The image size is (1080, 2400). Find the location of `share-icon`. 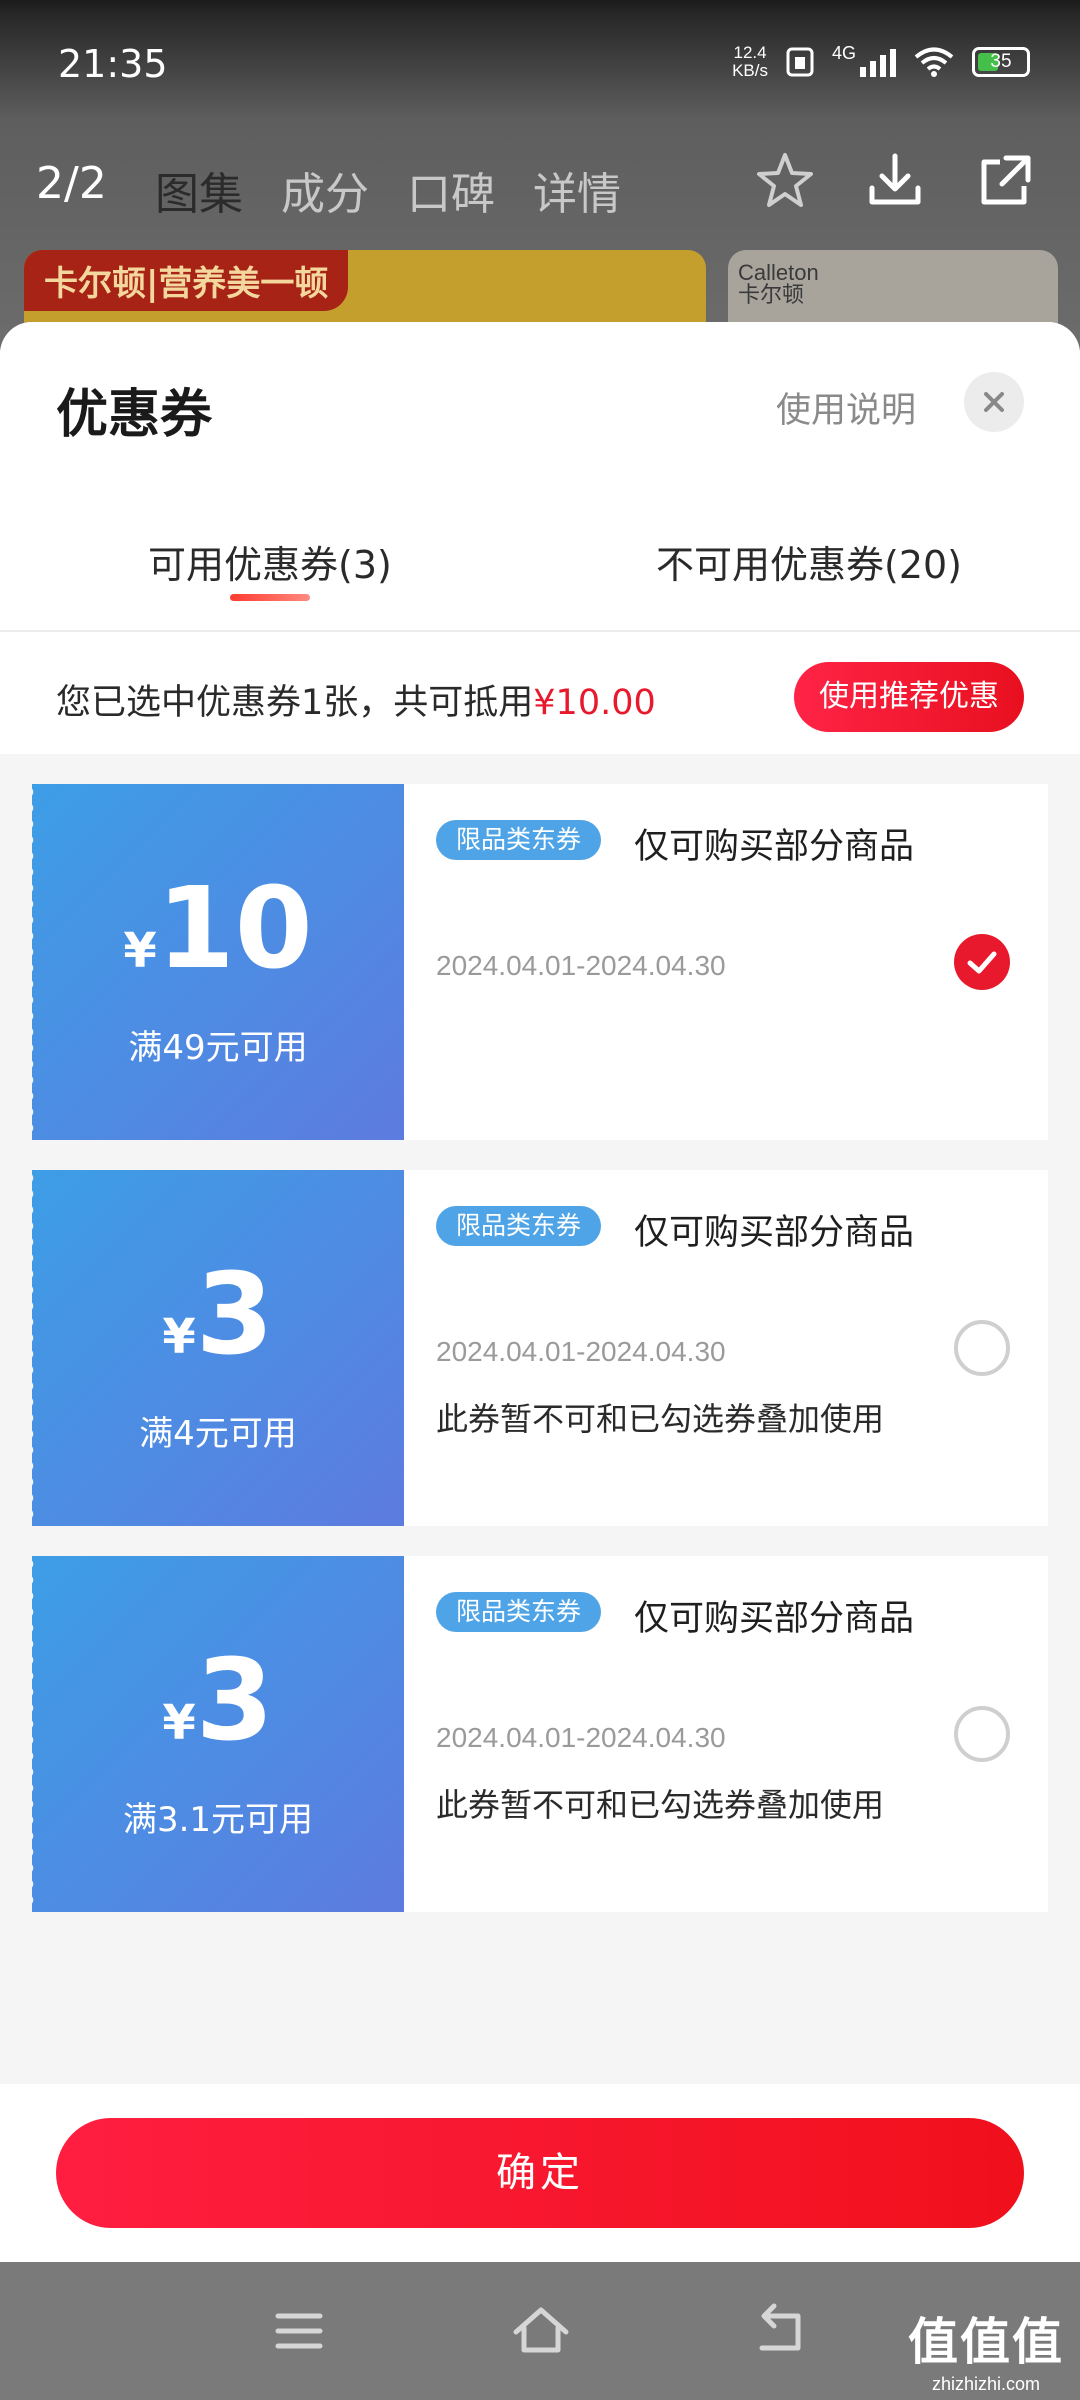

share-icon is located at coordinates (1005, 181).